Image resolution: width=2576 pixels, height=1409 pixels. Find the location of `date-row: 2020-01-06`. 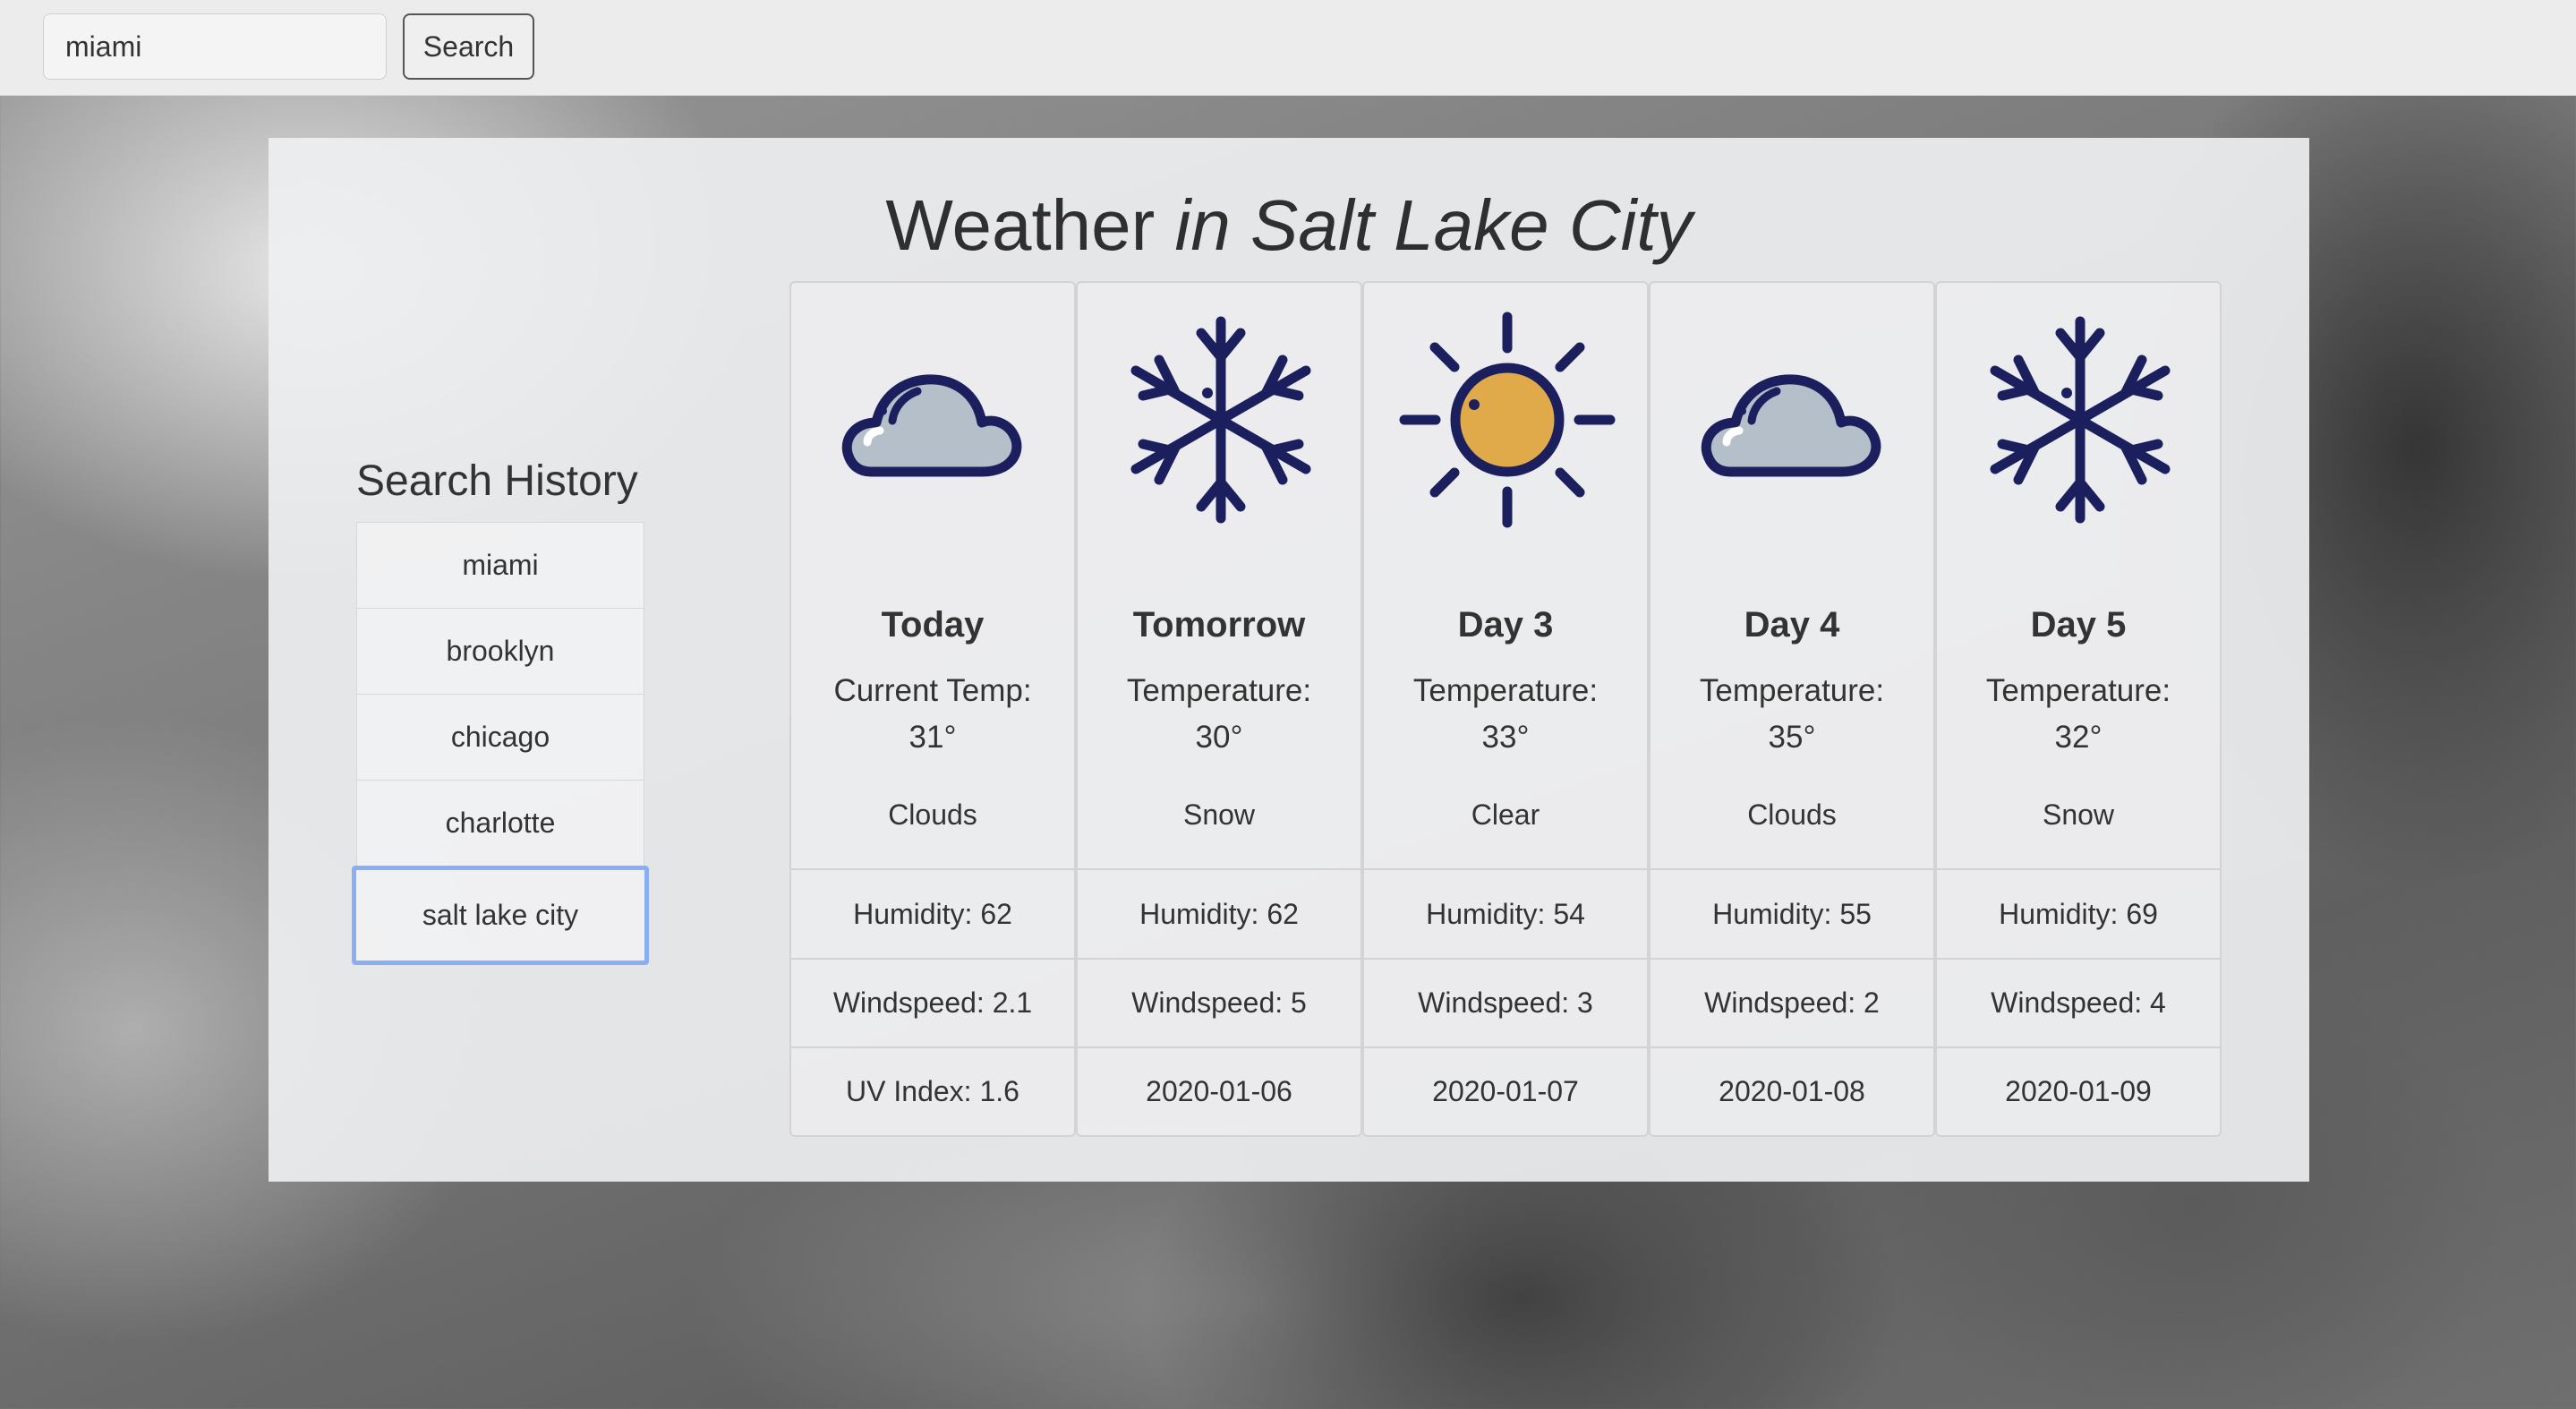

date-row: 2020-01-06 is located at coordinates (1219, 1091).